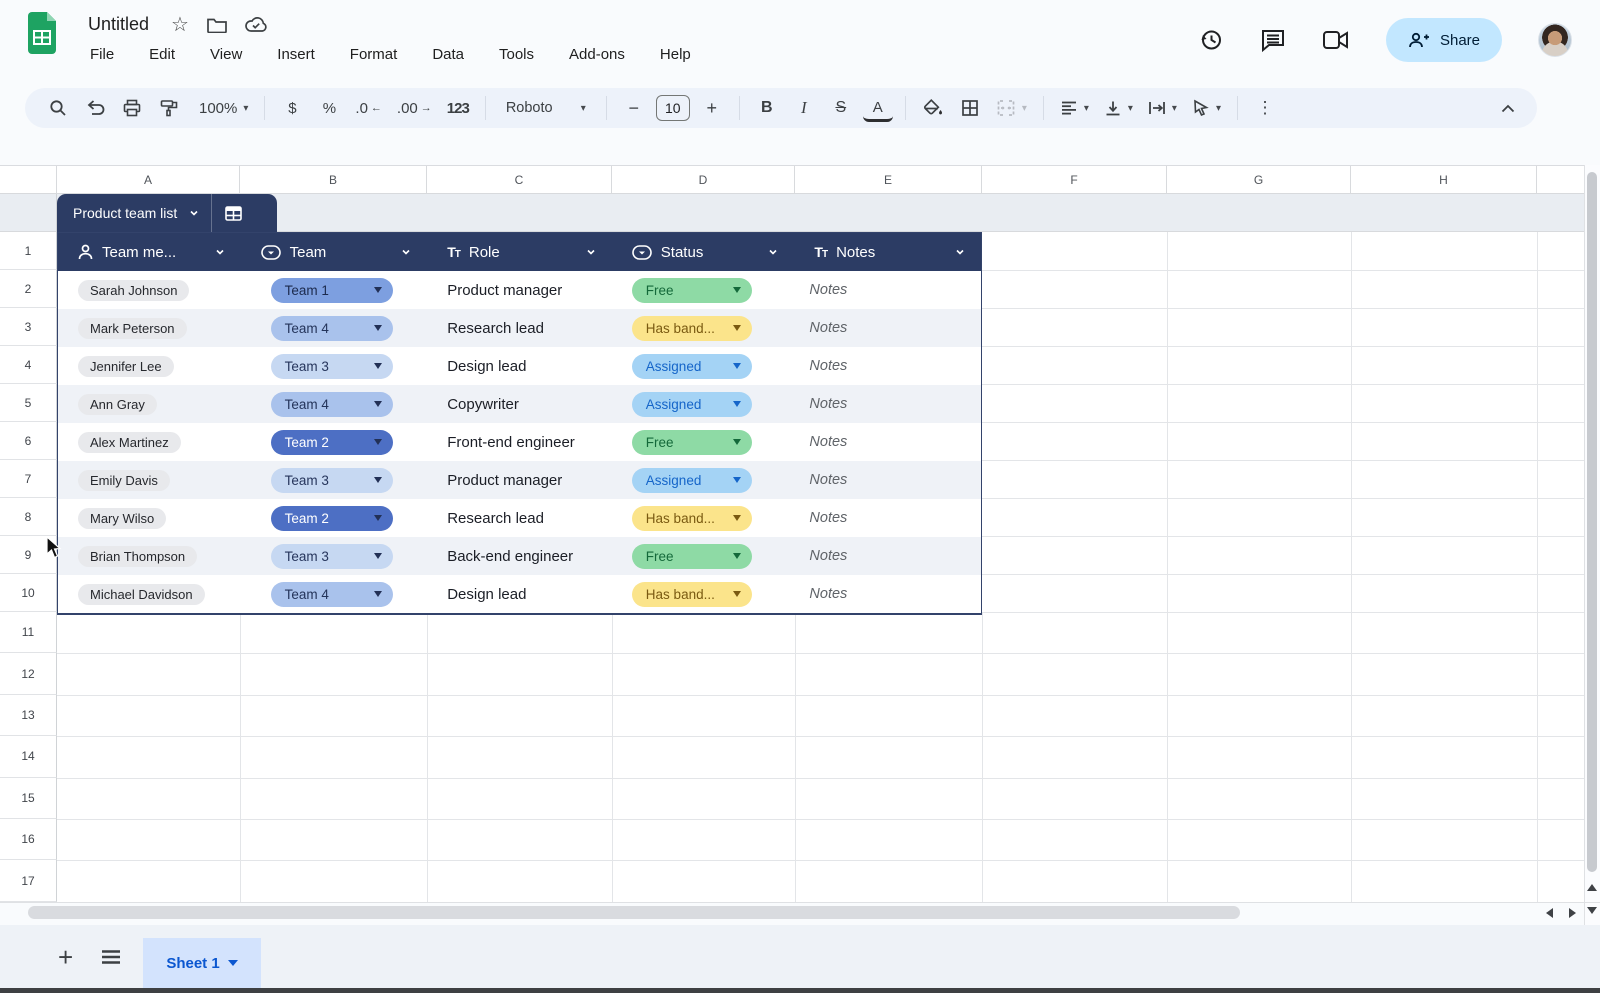 This screenshot has height=993, width=1600. I want to click on team-cell: Team 1, so click(334, 290).